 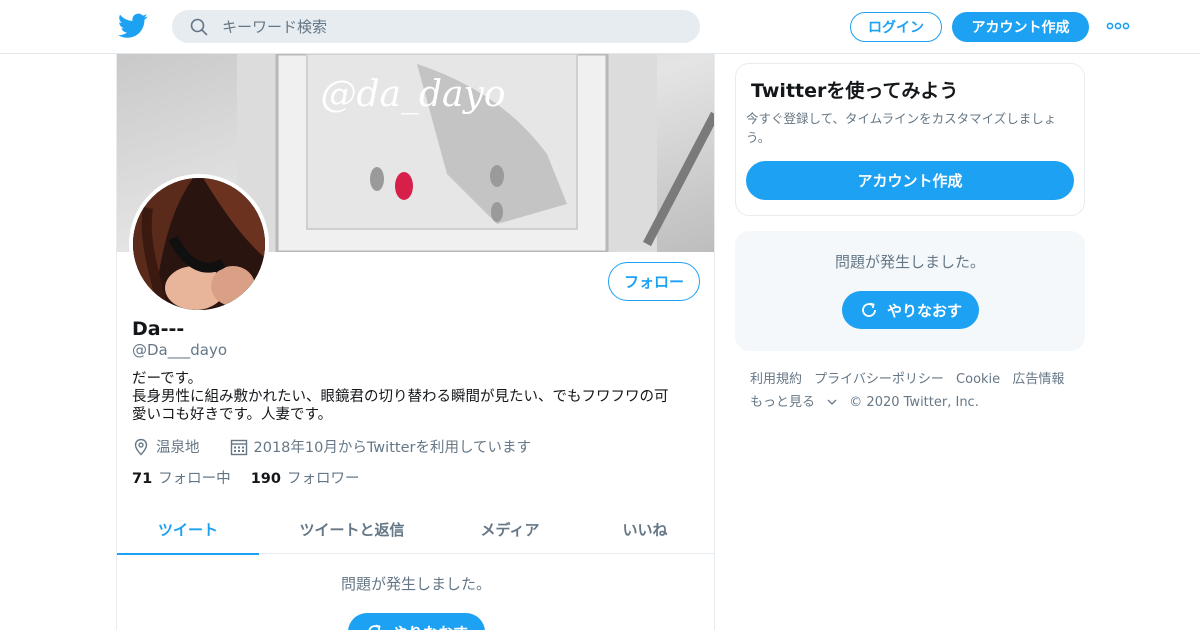 I want to click on sidebar-retry-label: やりなおす, so click(x=924, y=310).